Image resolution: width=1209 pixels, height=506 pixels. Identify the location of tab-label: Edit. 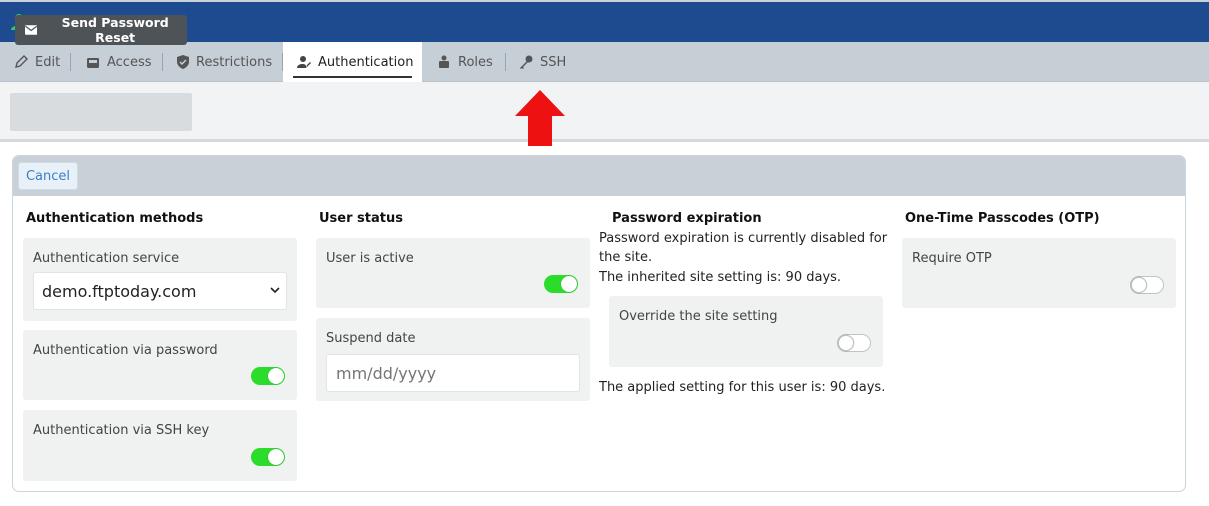
(48, 62).